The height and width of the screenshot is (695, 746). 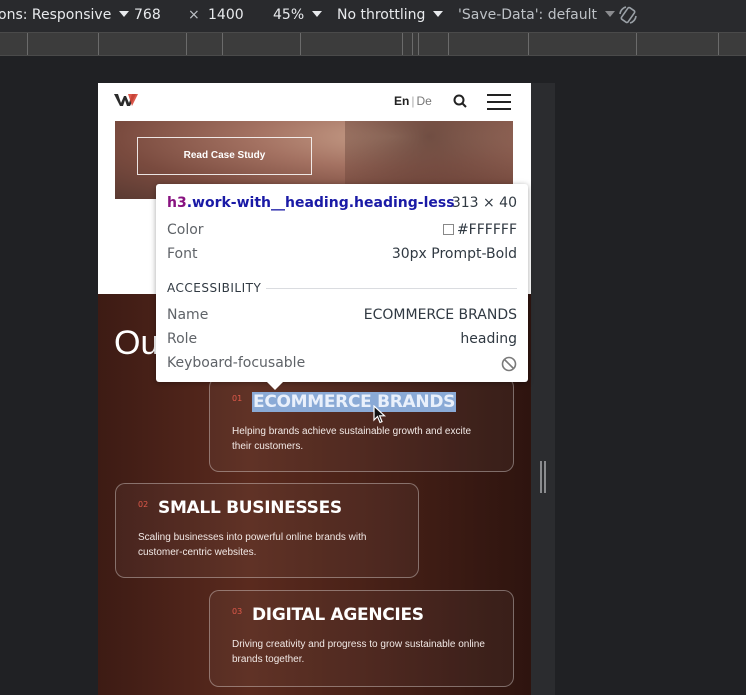 I want to click on search-icon, so click(x=460, y=101).